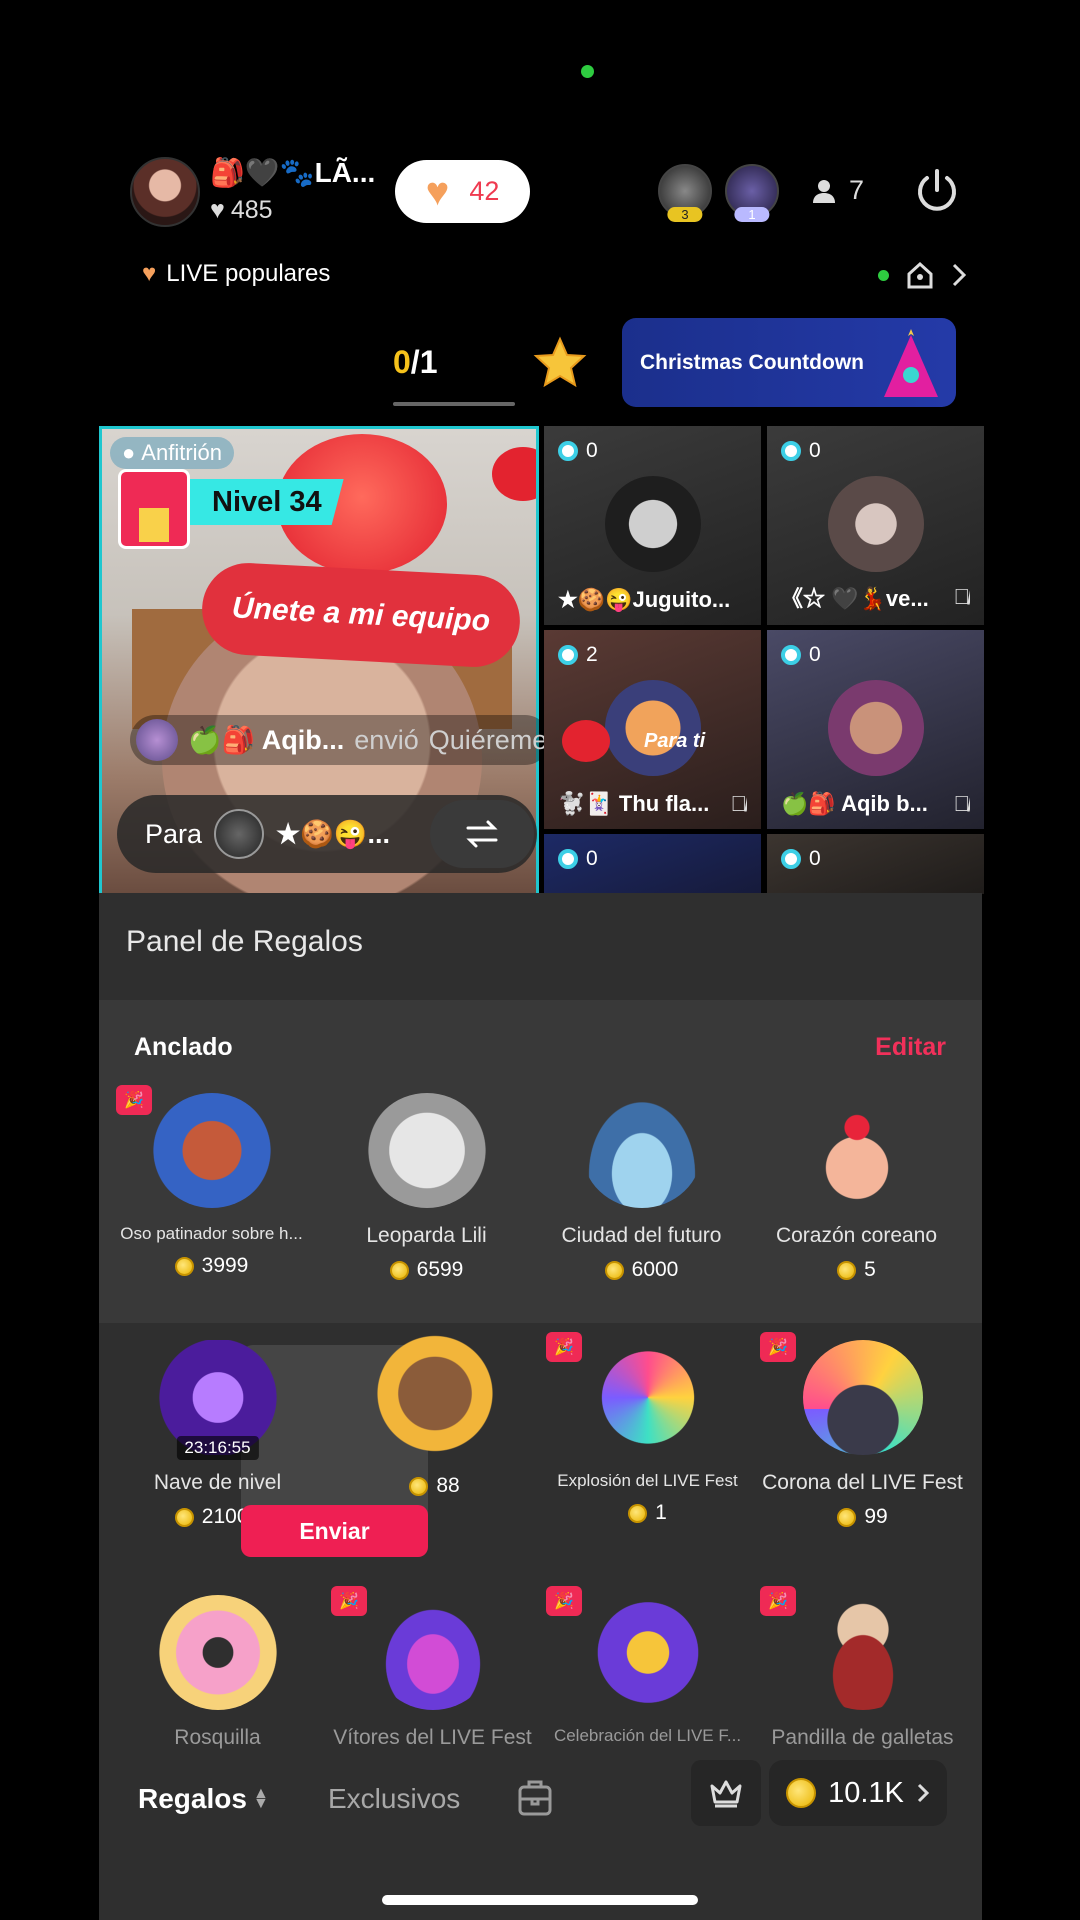 This screenshot has height=1920, width=1080. Describe the element at coordinates (752, 214) in the screenshot. I see `viewer-rank: 1` at that location.